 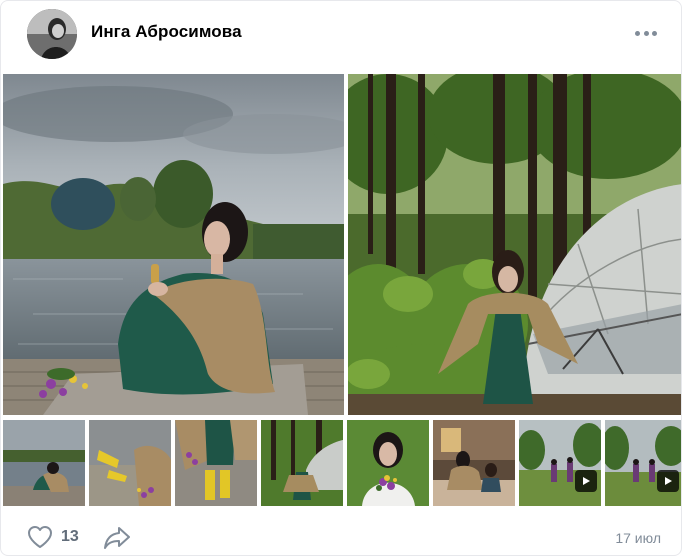 What do you see at coordinates (341, 33) in the screenshot?
I see `post-header: Инга Абросимова` at bounding box center [341, 33].